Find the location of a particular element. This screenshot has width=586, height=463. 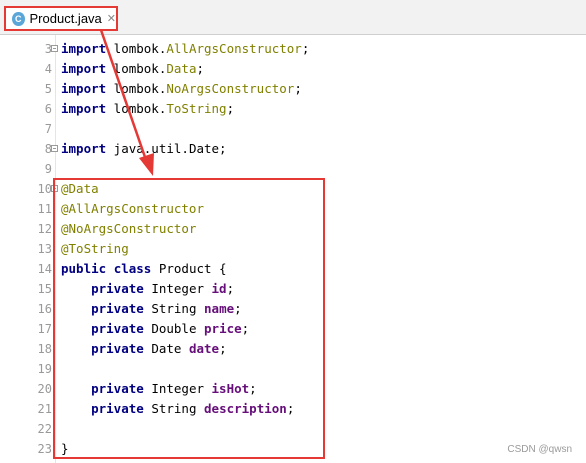

arrow-shaft is located at coordinates (123, 95).